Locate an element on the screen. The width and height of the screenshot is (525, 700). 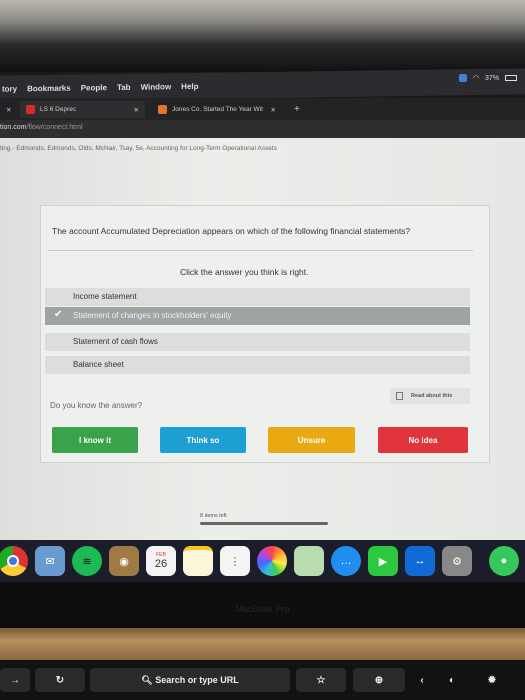
url-path: /flow/connect.html is located at coordinates (54, 127).